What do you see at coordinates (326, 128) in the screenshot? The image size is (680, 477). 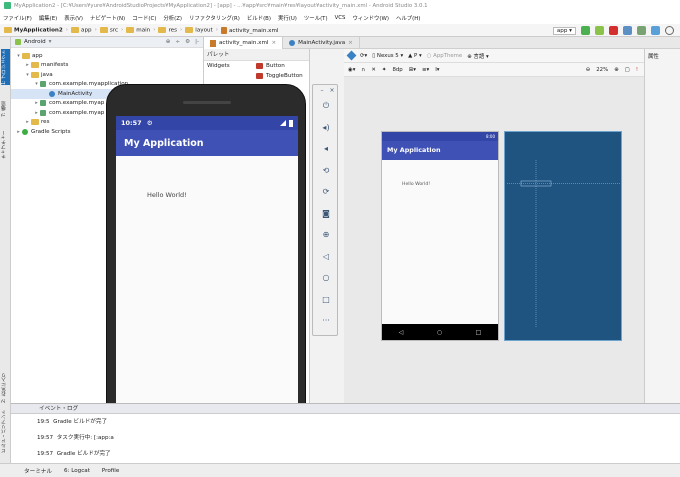 I see `volume-up-icon: ◂)` at bounding box center [326, 128].